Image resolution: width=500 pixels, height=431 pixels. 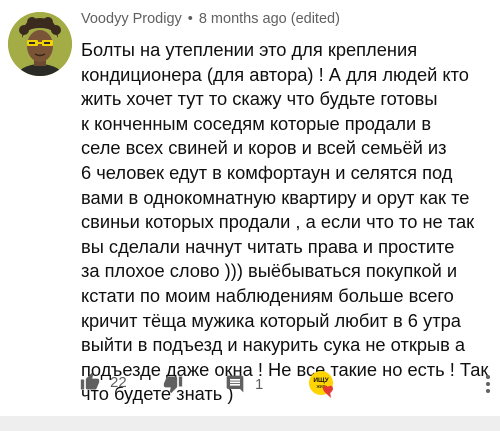 I want to click on comment-timestamp: 8 months ago (edited), so click(x=269, y=19).